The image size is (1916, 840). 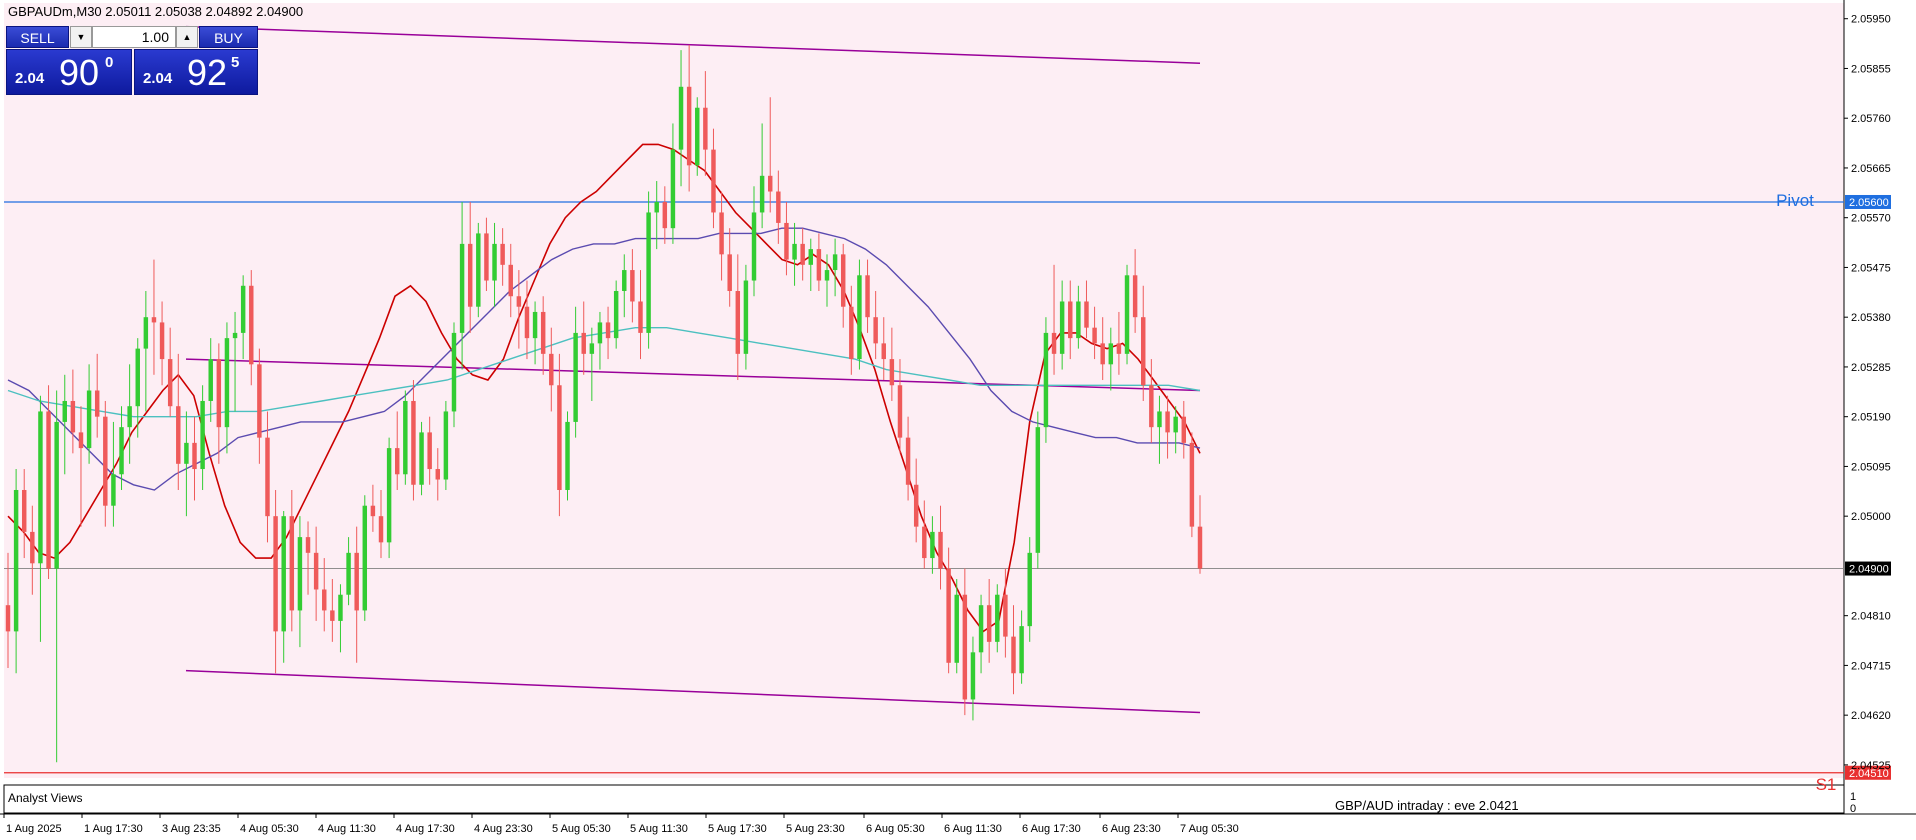 I want to click on lot-increase-button: ▲, so click(x=187, y=37).